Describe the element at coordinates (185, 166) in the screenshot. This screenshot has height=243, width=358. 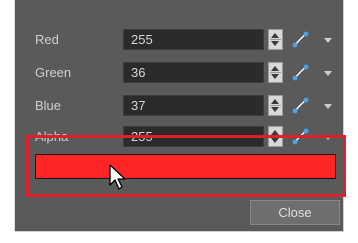
I see `color-swatch` at that location.